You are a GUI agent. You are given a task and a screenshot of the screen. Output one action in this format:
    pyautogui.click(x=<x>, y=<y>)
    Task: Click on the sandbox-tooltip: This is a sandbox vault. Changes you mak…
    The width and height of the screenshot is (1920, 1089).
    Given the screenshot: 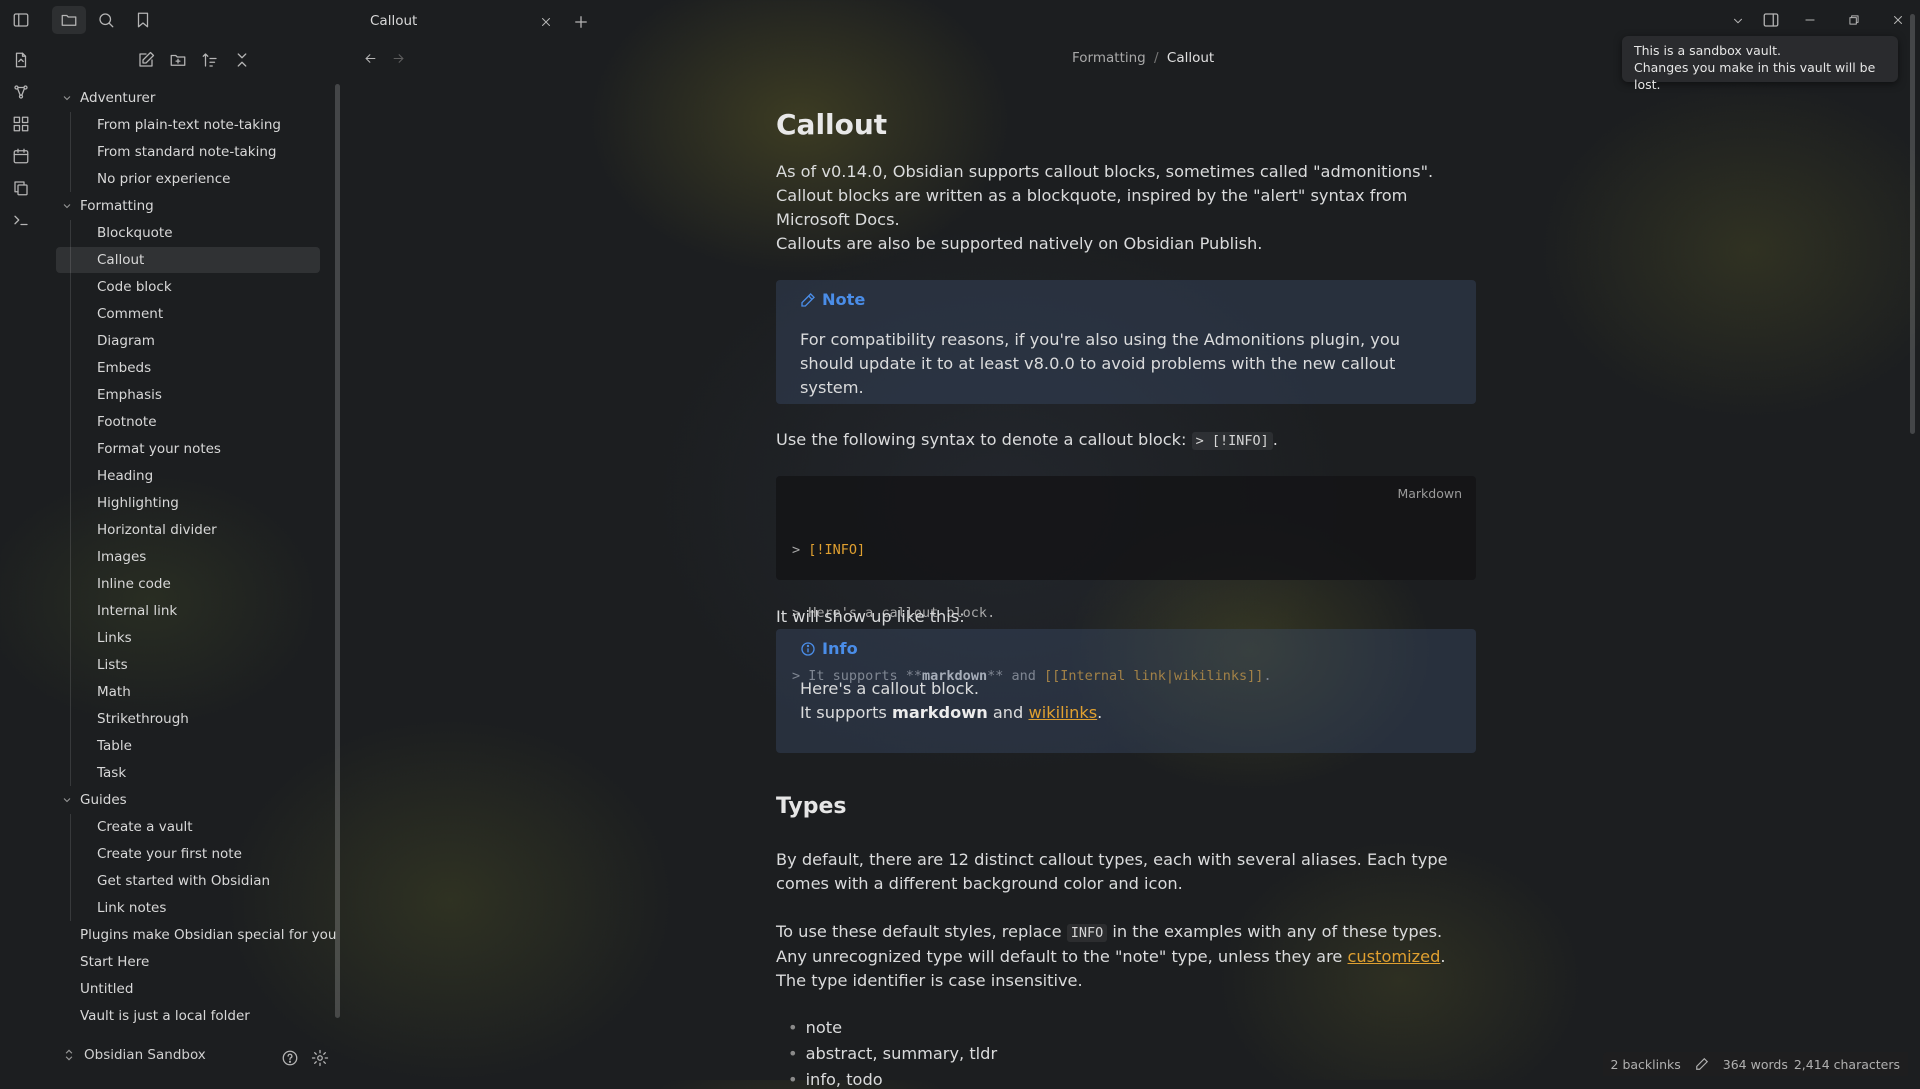 What is the action you would take?
    pyautogui.click(x=1760, y=64)
    